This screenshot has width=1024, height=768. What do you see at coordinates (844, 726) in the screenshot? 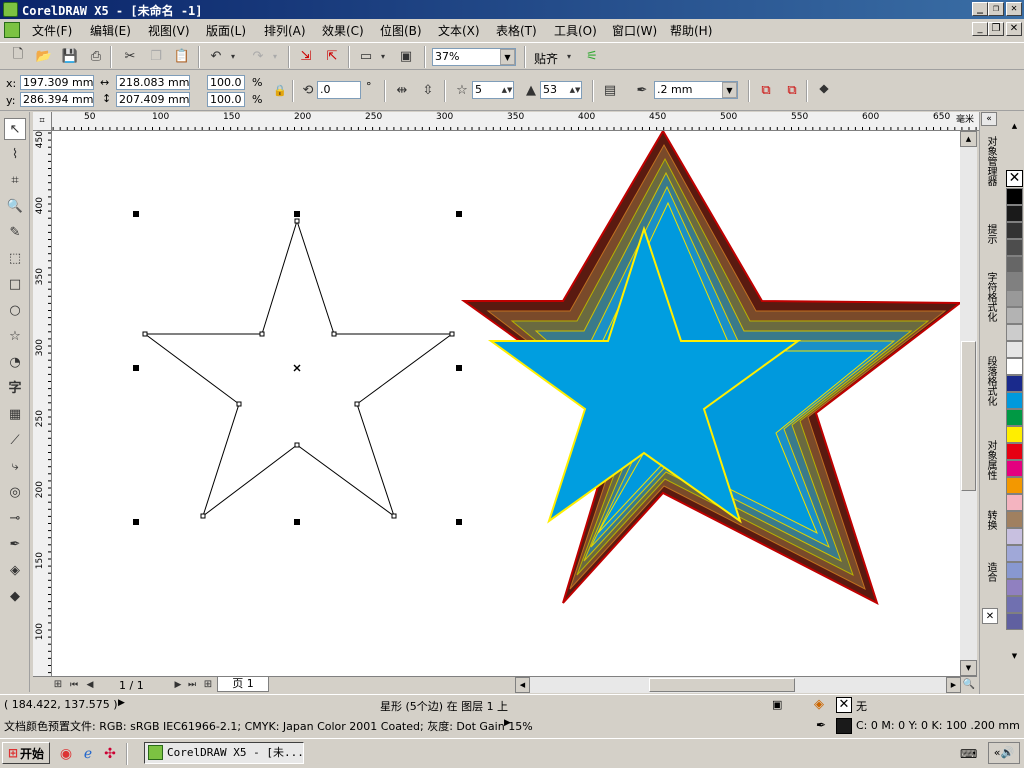
I see `outline-color-swatch` at bounding box center [844, 726].